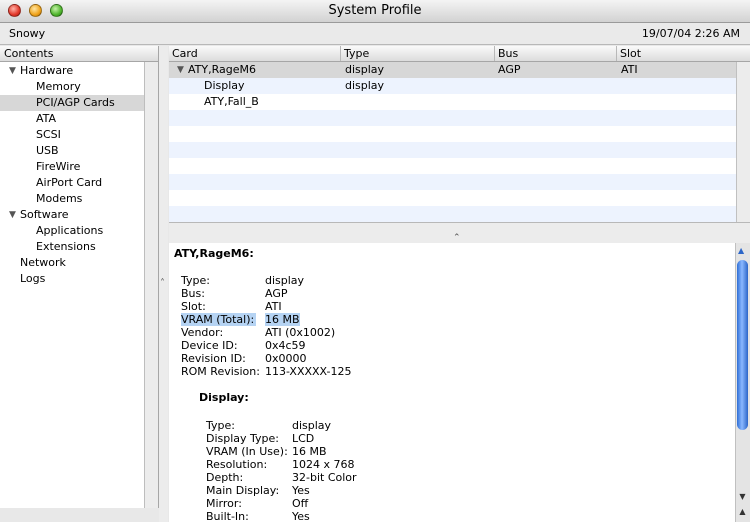  What do you see at coordinates (227, 516) in the screenshot?
I see `field-key: Built-In:` at bounding box center [227, 516].